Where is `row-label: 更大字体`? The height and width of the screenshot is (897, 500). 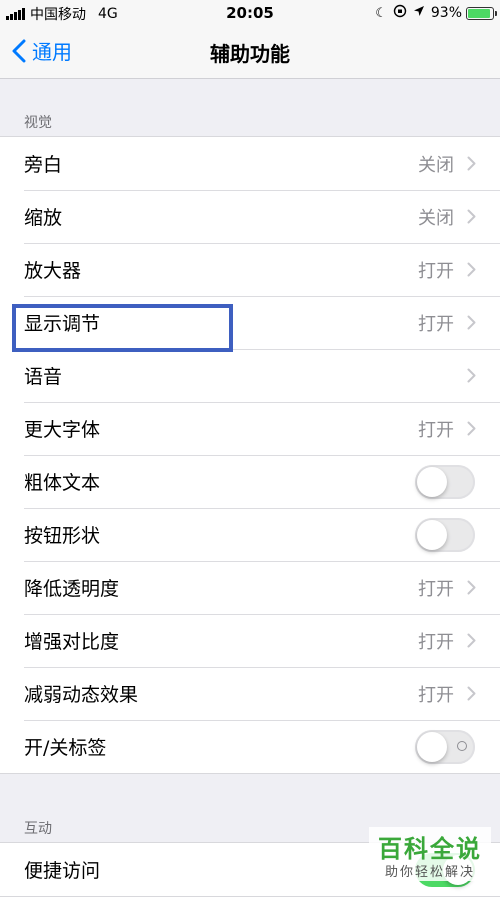
row-label: 更大字体 is located at coordinates (62, 430).